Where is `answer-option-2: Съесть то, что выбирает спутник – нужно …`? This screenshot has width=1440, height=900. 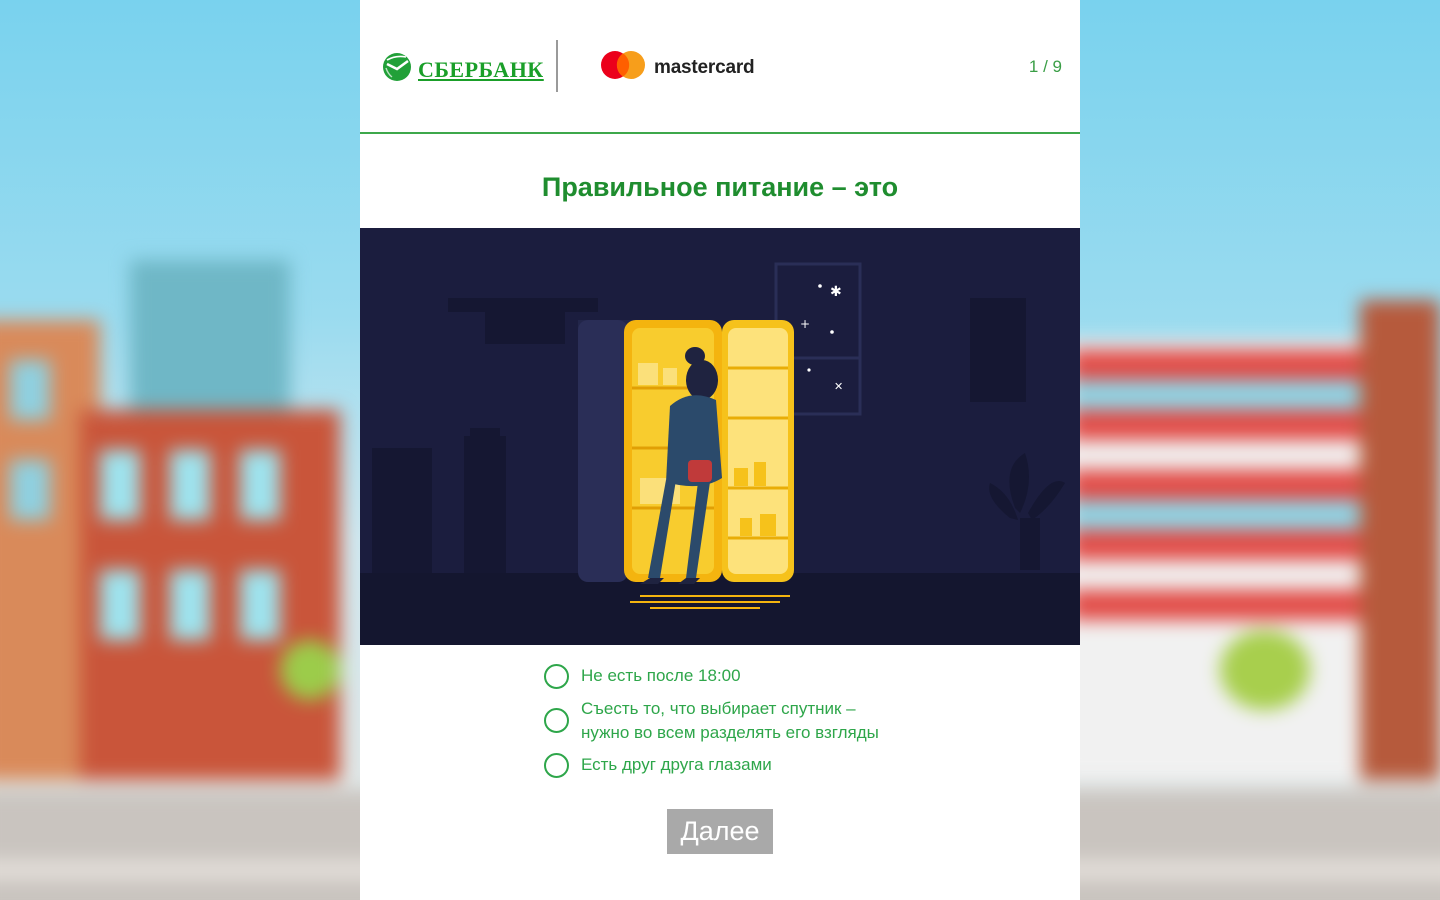
answer-option-2: Съесть то, что выбирает спутник – нужно … is located at coordinates (711, 721).